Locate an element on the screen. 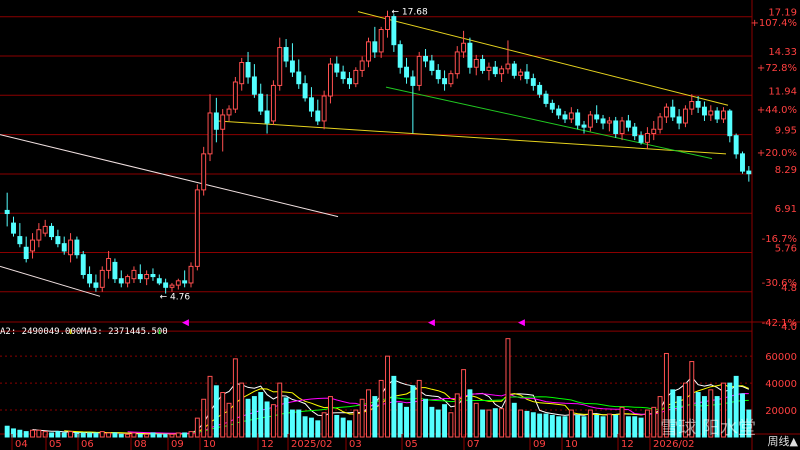 The height and width of the screenshot is (450, 800). price-tick-label: 11.94 is located at coordinates (782, 91).